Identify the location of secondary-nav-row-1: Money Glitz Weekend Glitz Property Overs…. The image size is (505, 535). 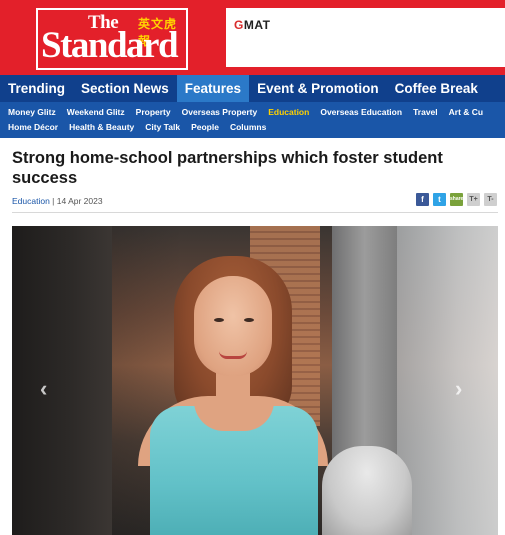
(256, 112).